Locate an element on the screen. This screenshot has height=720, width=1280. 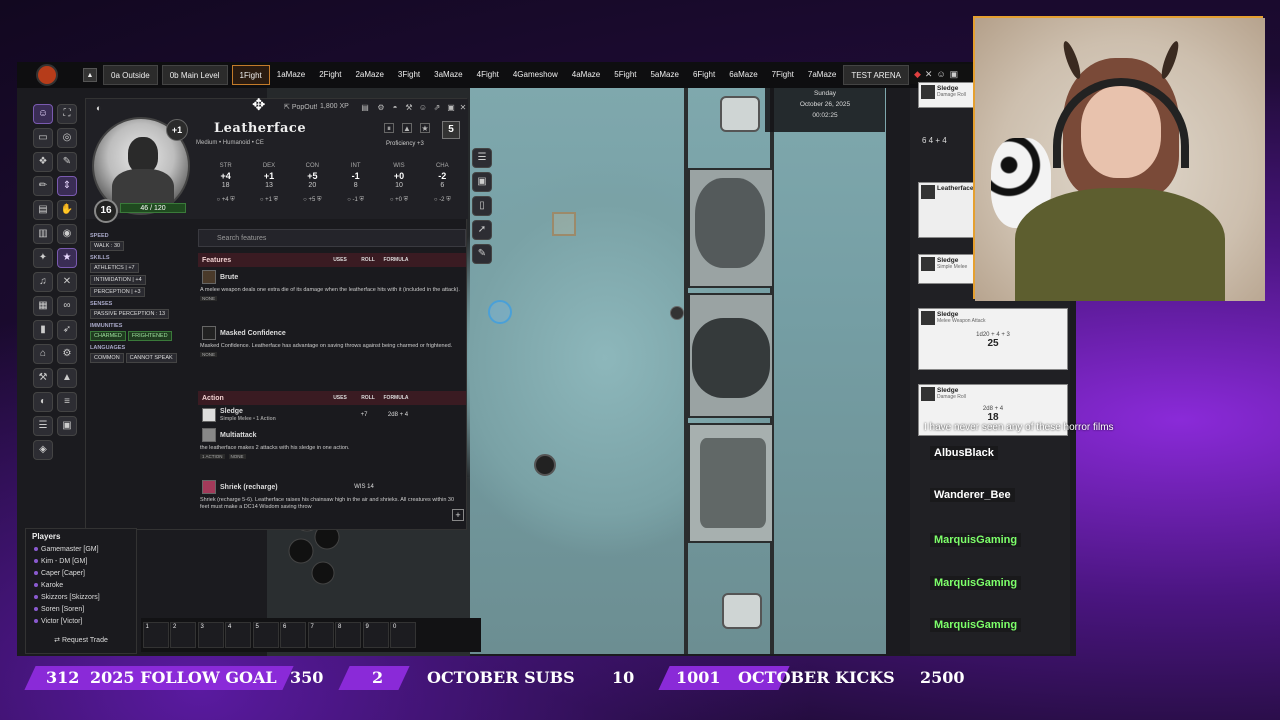
ability-int: INT -1 8 ○ -1 ⛨ is located at coordinates (355, 188).